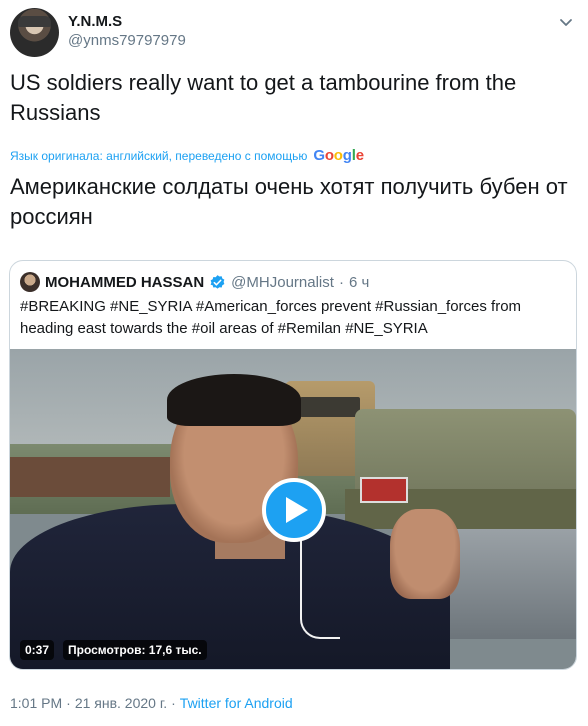 The width and height of the screenshot is (588, 726). What do you see at coordinates (234, 400) in the screenshot?
I see `video-person-hair` at bounding box center [234, 400].